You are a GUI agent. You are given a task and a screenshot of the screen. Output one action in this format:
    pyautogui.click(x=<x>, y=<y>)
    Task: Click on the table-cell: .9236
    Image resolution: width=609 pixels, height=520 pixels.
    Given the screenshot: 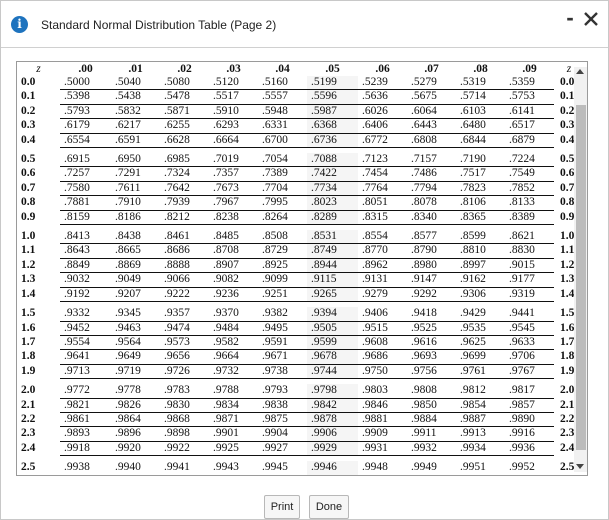 What is the action you would take?
    pyautogui.click(x=233, y=295)
    